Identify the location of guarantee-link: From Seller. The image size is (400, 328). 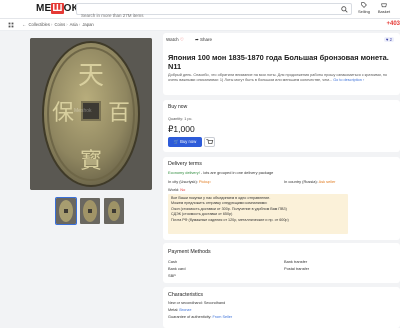
(223, 317).